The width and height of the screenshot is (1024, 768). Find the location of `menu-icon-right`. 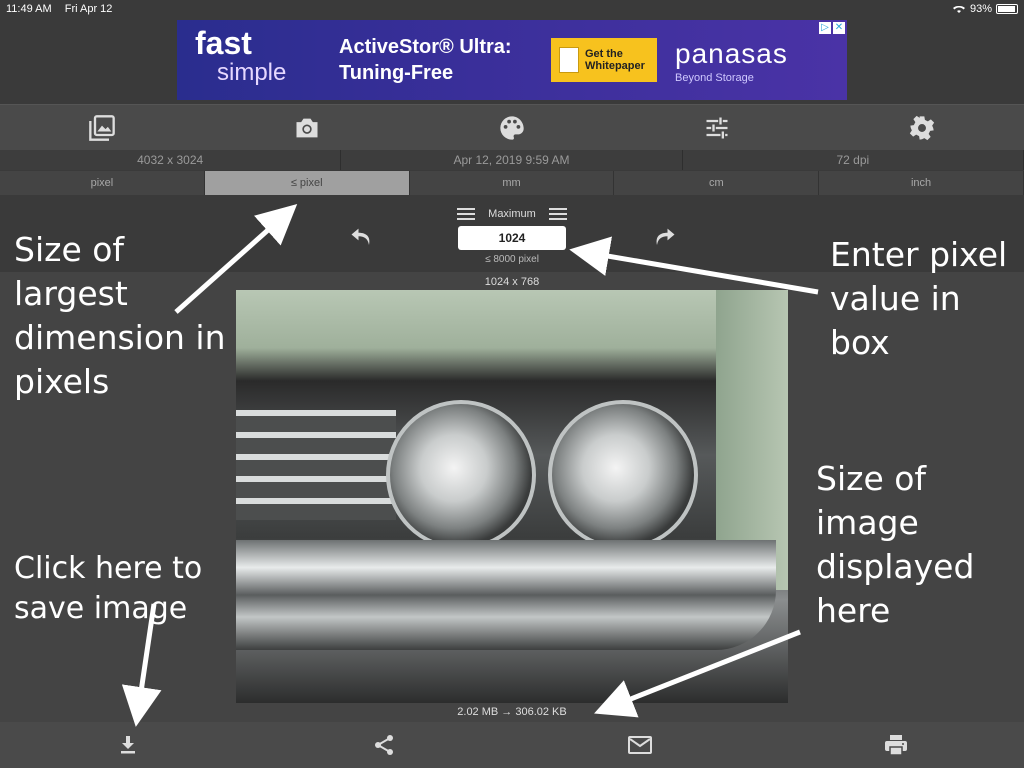

menu-icon-right is located at coordinates (557, 214).